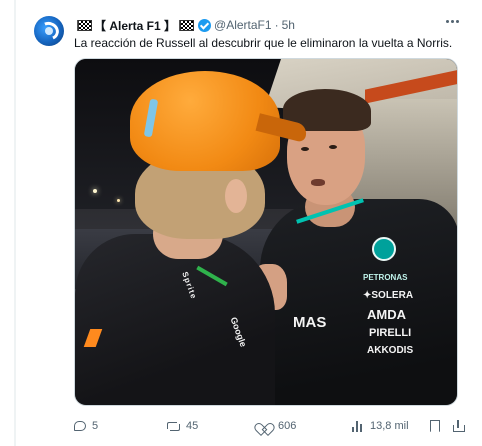 The image size is (482, 446). I want to click on reply-button: 5, so click(86, 426).